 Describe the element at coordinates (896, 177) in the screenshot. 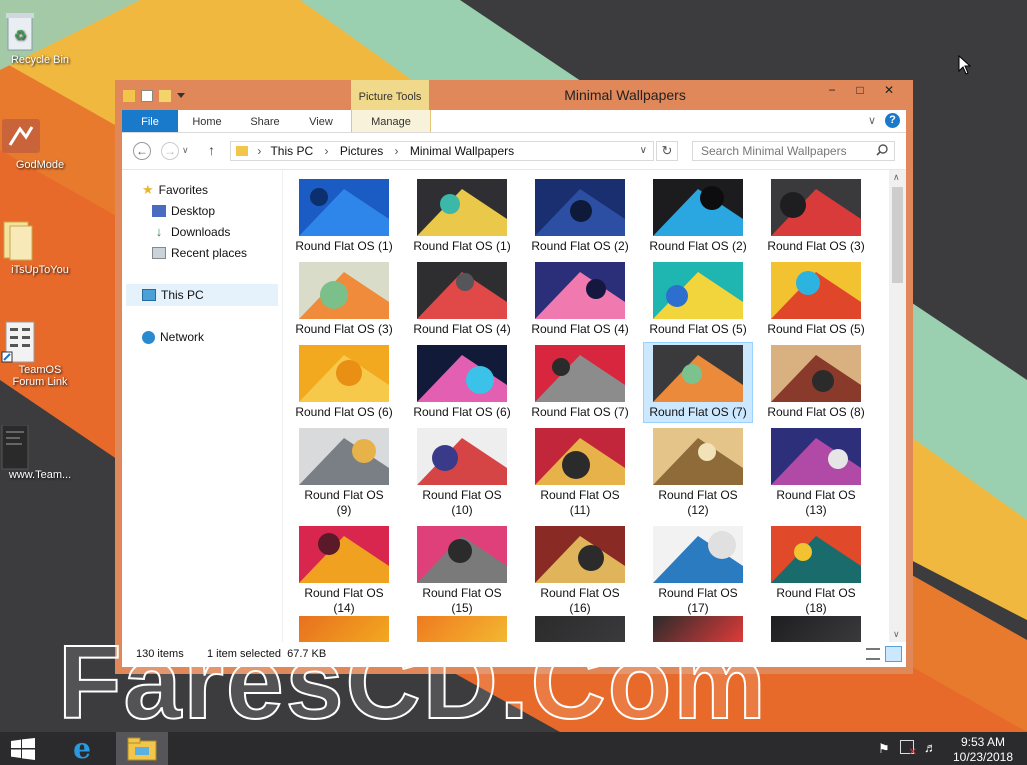

I see `scroll-up-icon: ∧` at that location.